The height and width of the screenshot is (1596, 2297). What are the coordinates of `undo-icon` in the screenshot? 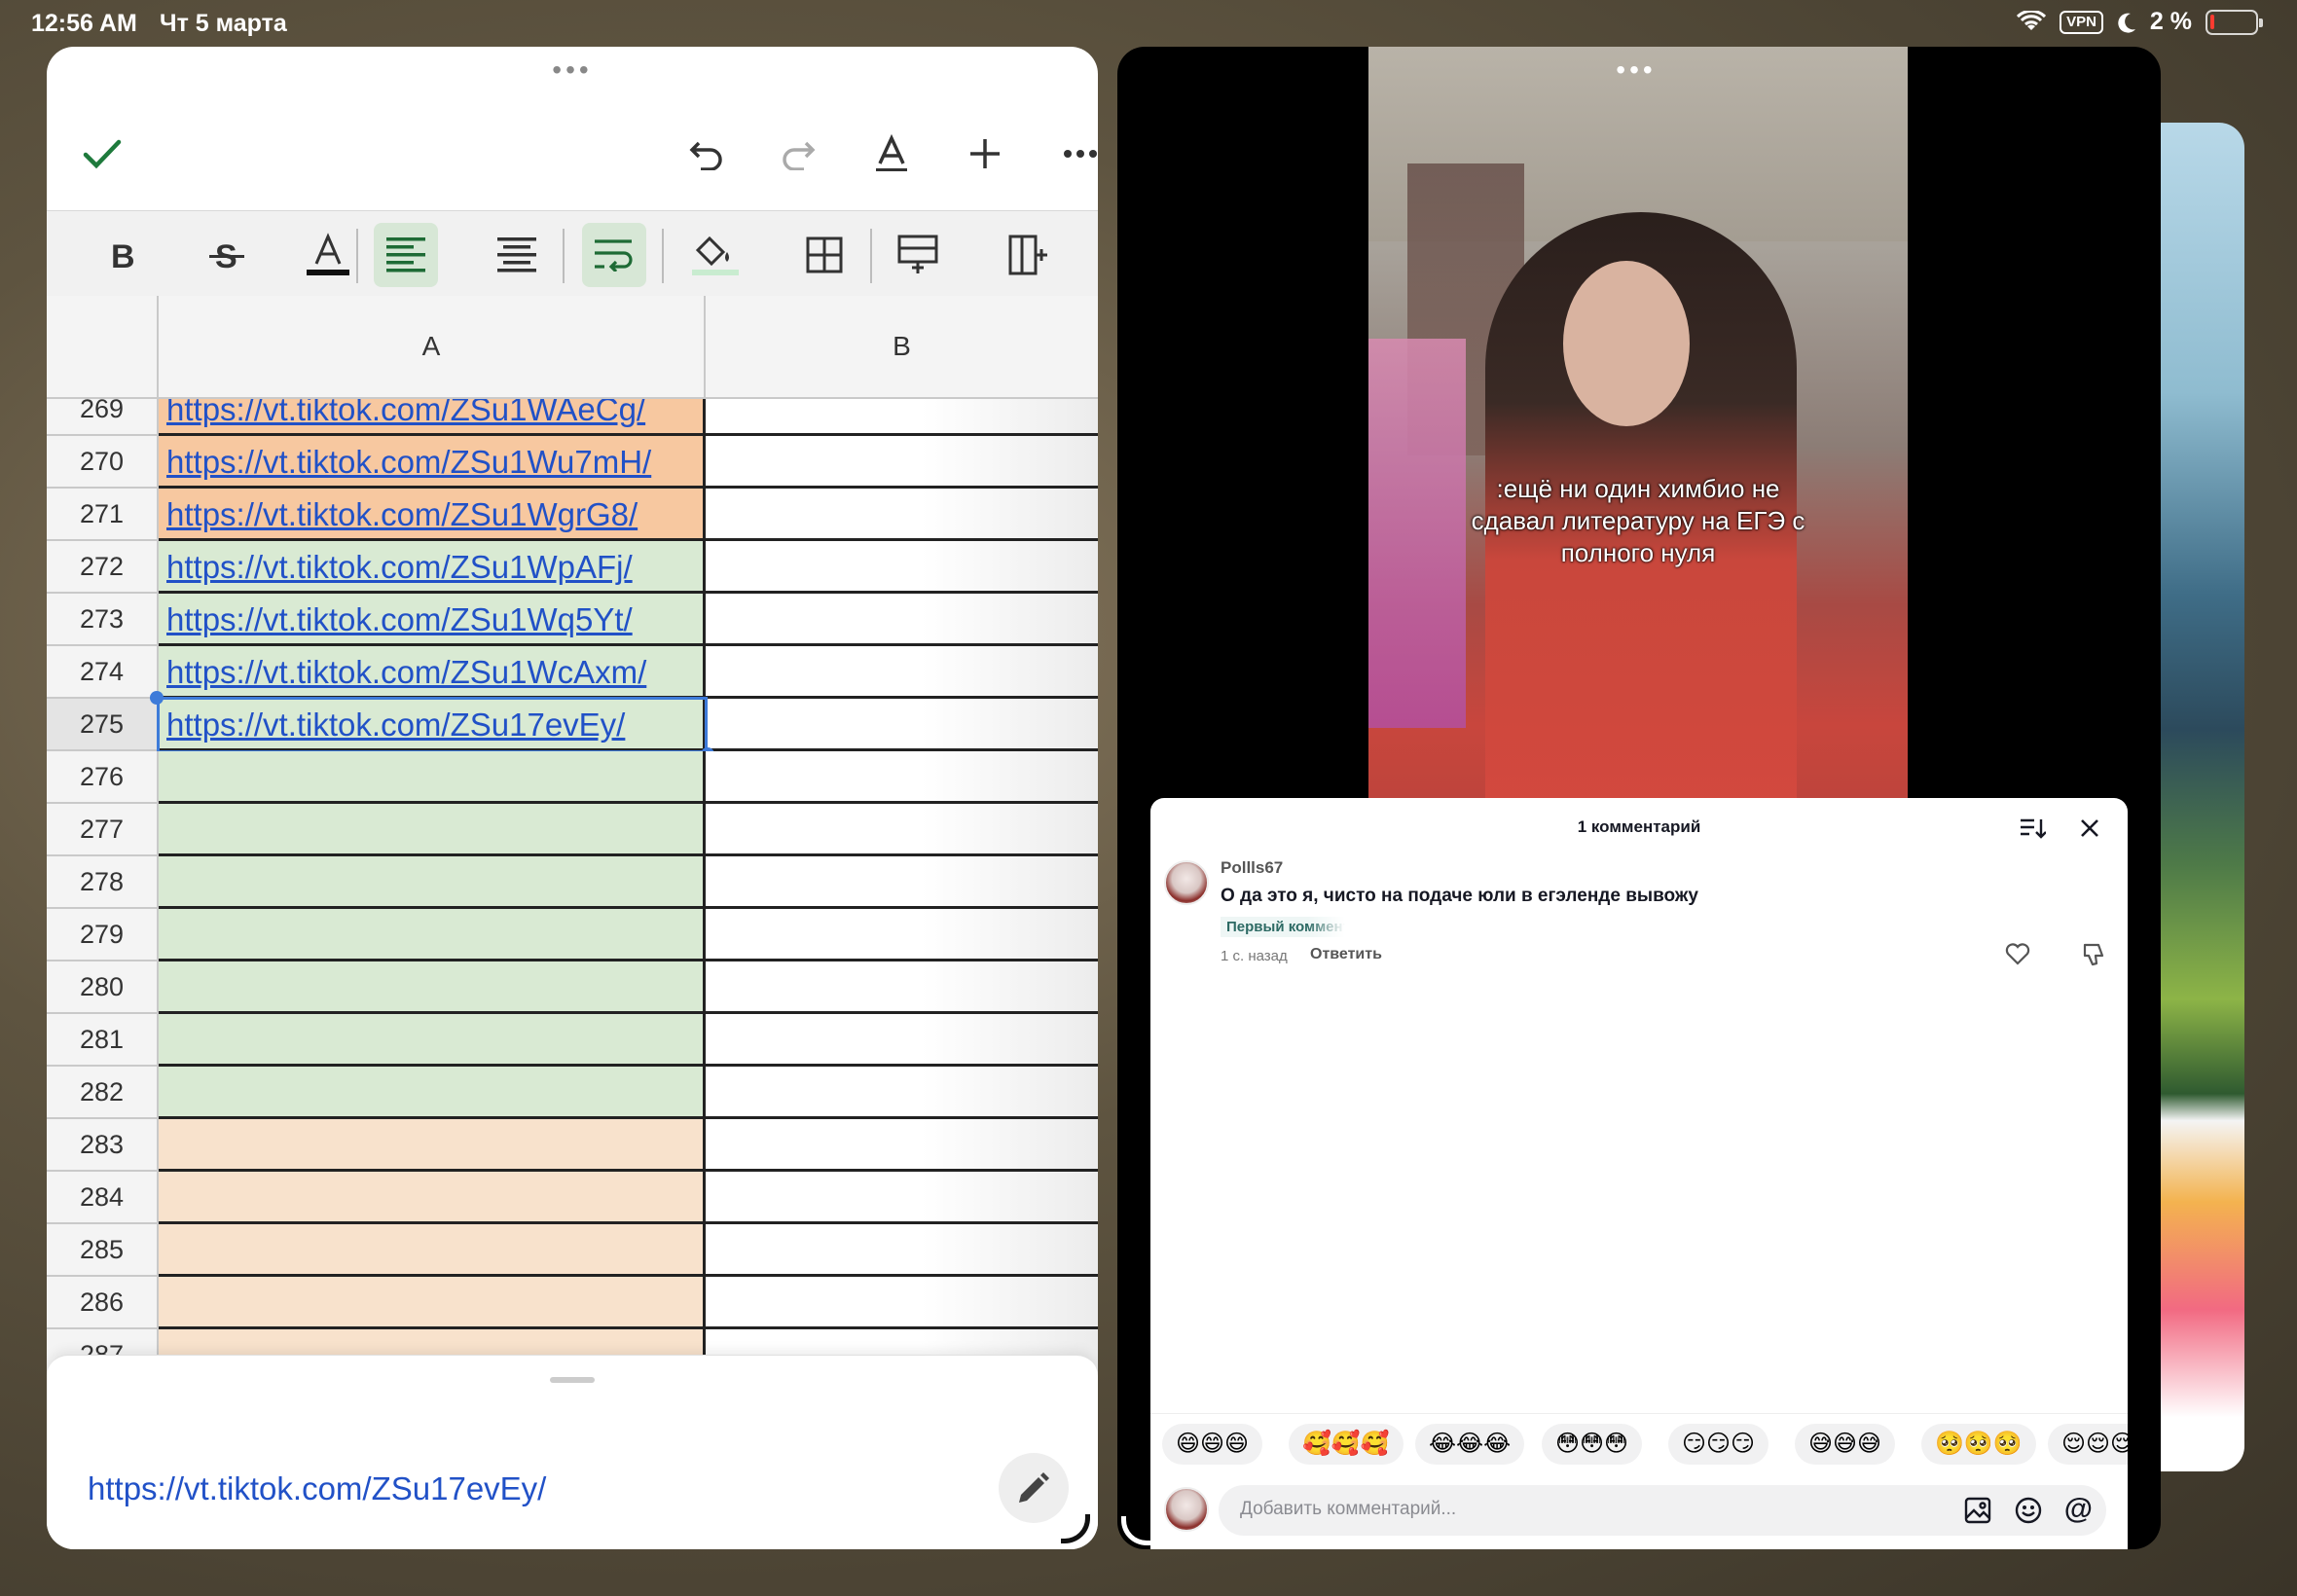 It's located at (706, 153).